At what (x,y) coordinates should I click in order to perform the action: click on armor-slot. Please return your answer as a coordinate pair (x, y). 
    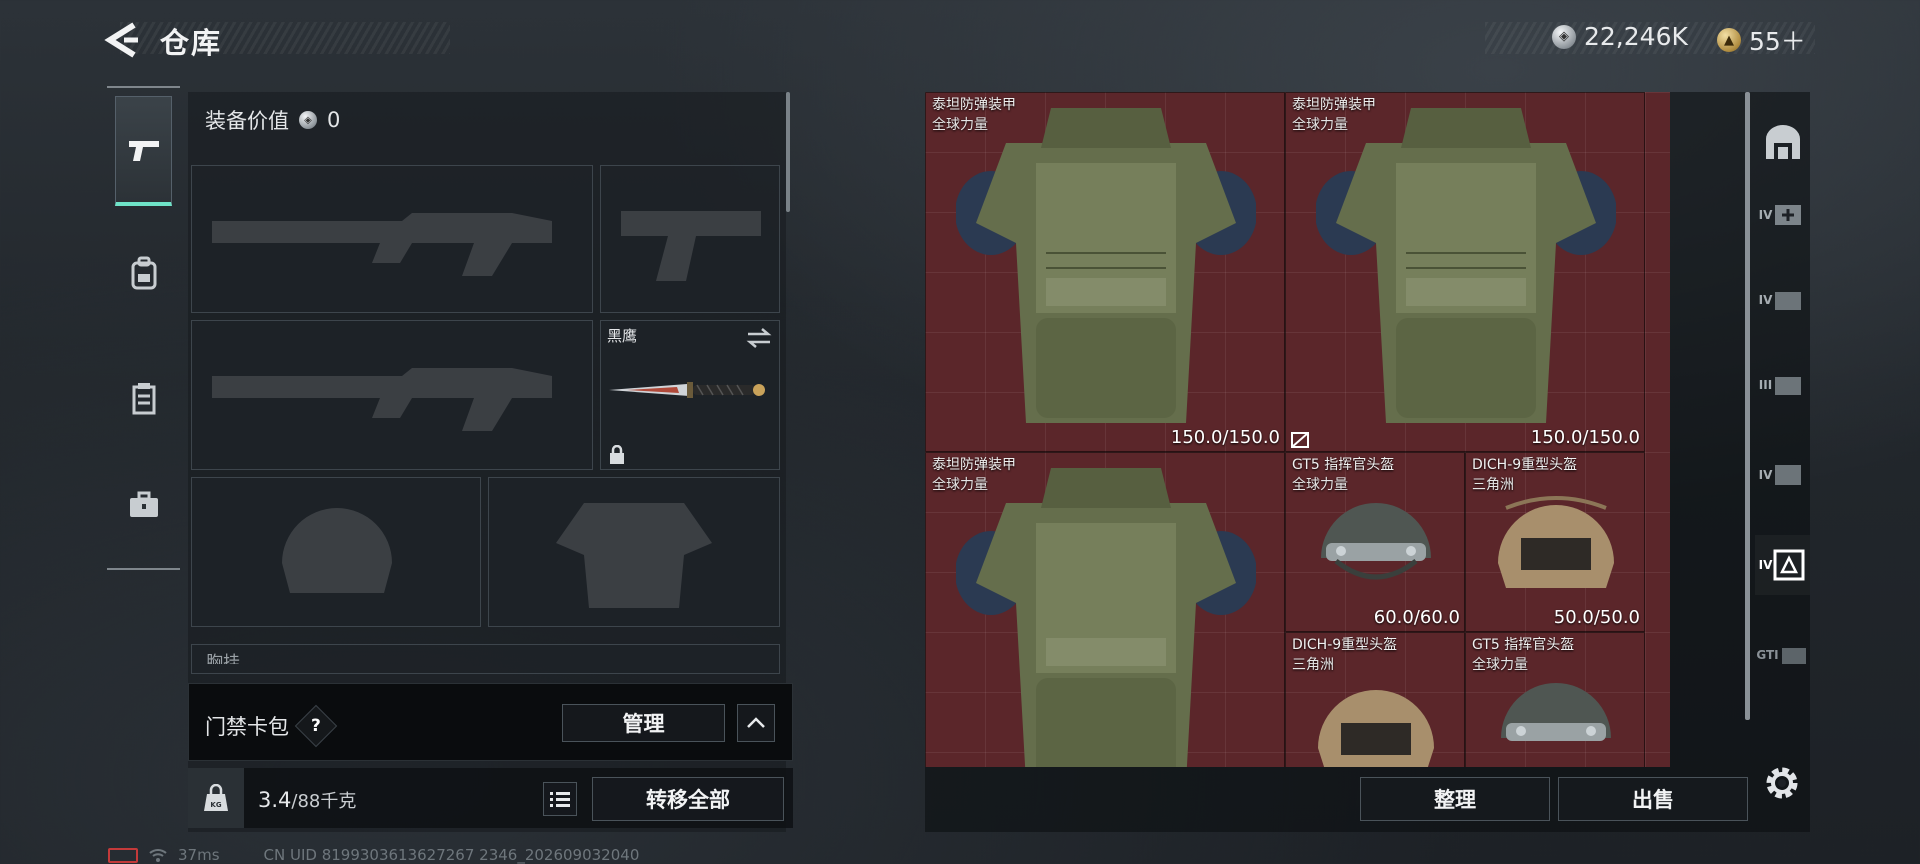
    Looking at the image, I should click on (634, 552).